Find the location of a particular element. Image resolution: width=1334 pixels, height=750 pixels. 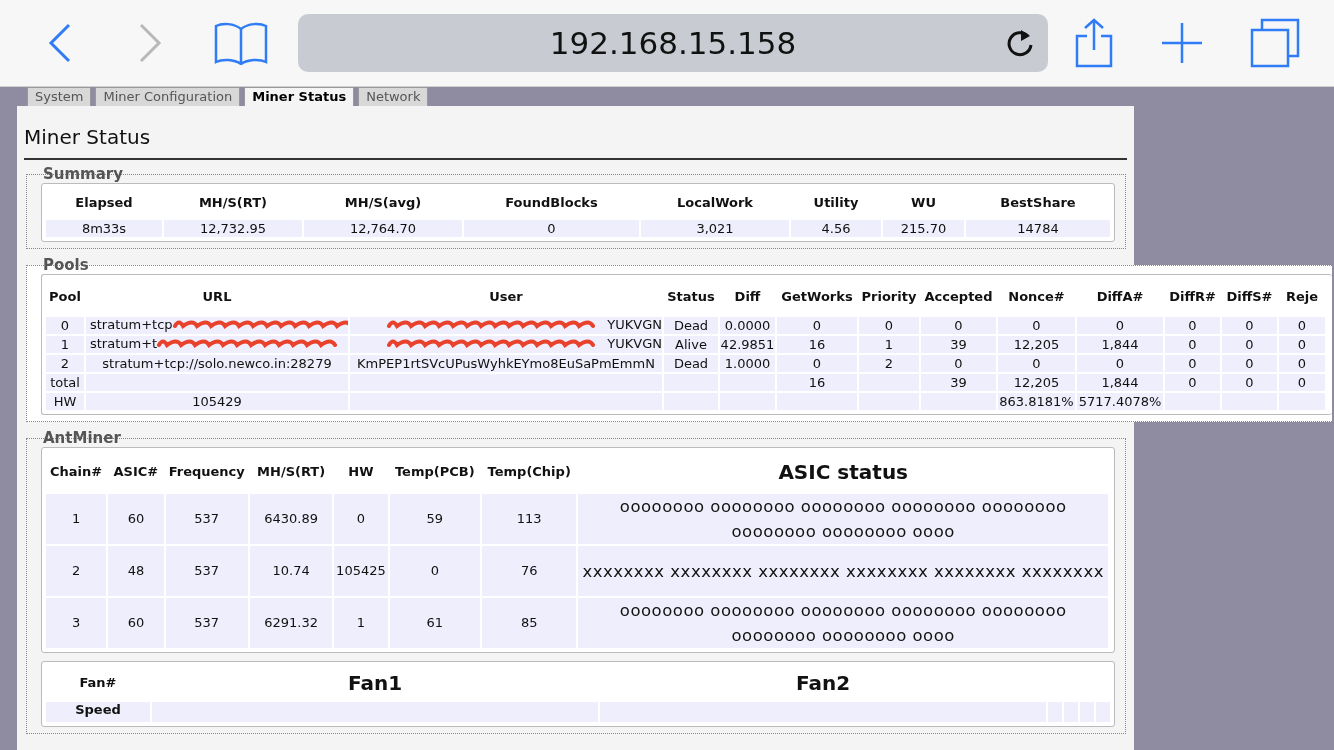

column-header: Fan# is located at coordinates (98, 683).